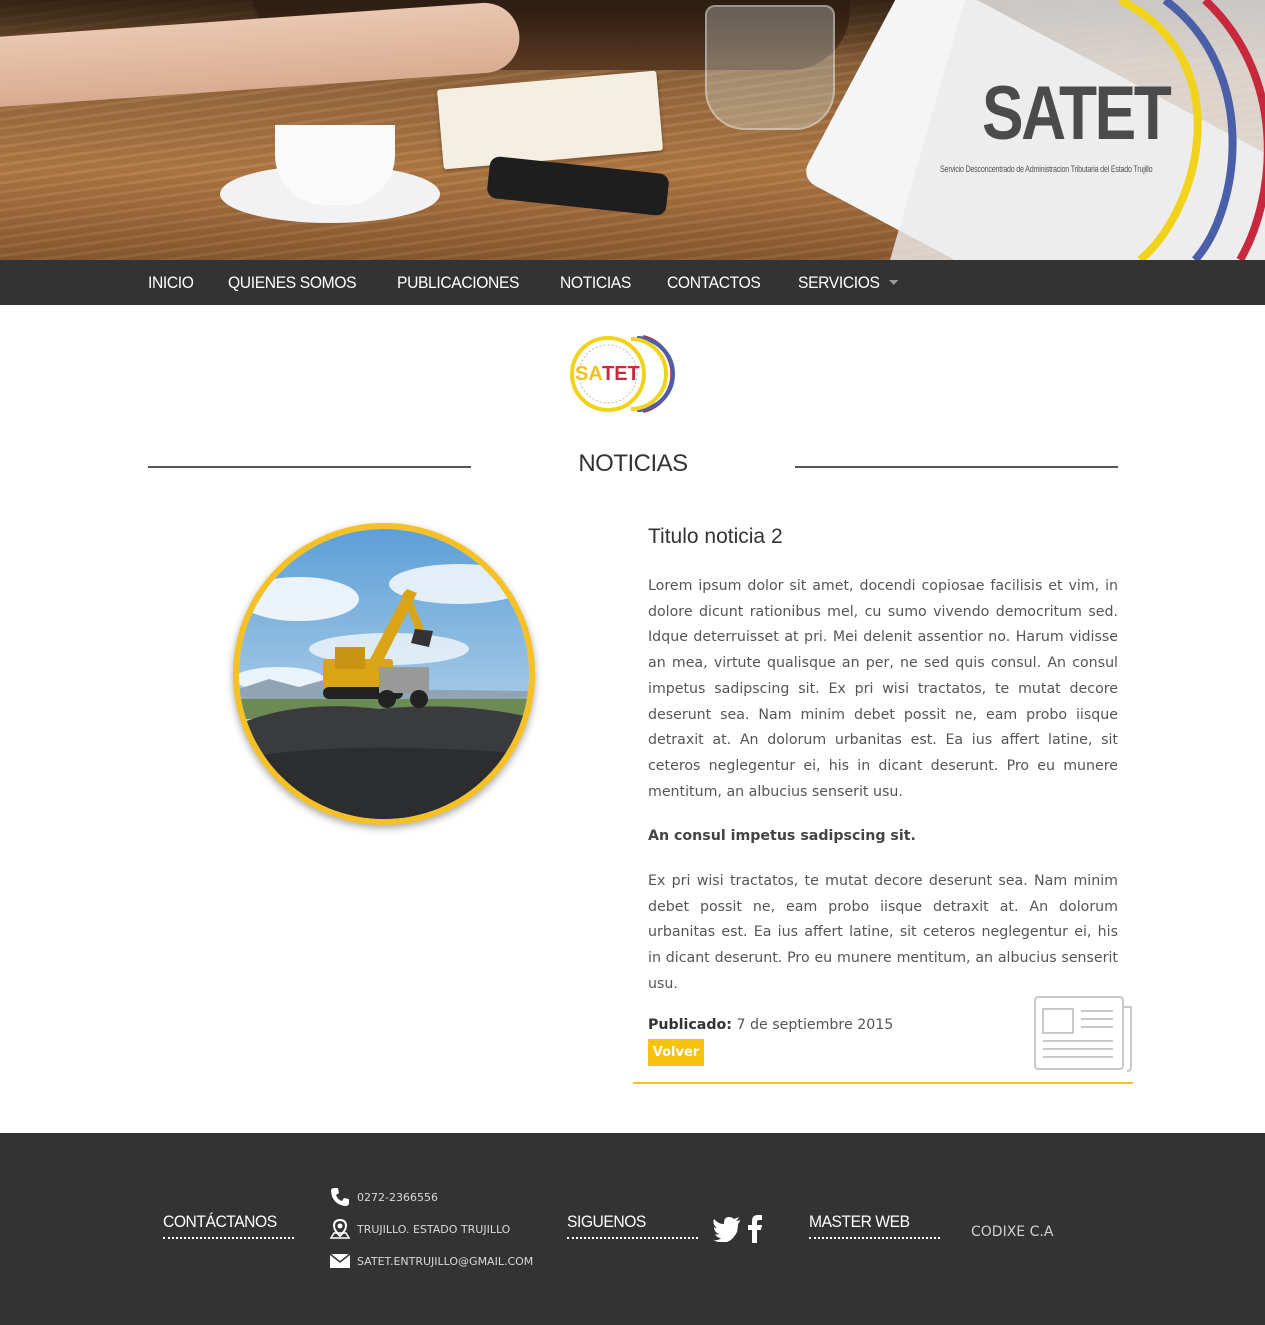 Image resolution: width=1265 pixels, height=1325 pixels. What do you see at coordinates (956, 467) in the screenshot?
I see `title-divider-right` at bounding box center [956, 467].